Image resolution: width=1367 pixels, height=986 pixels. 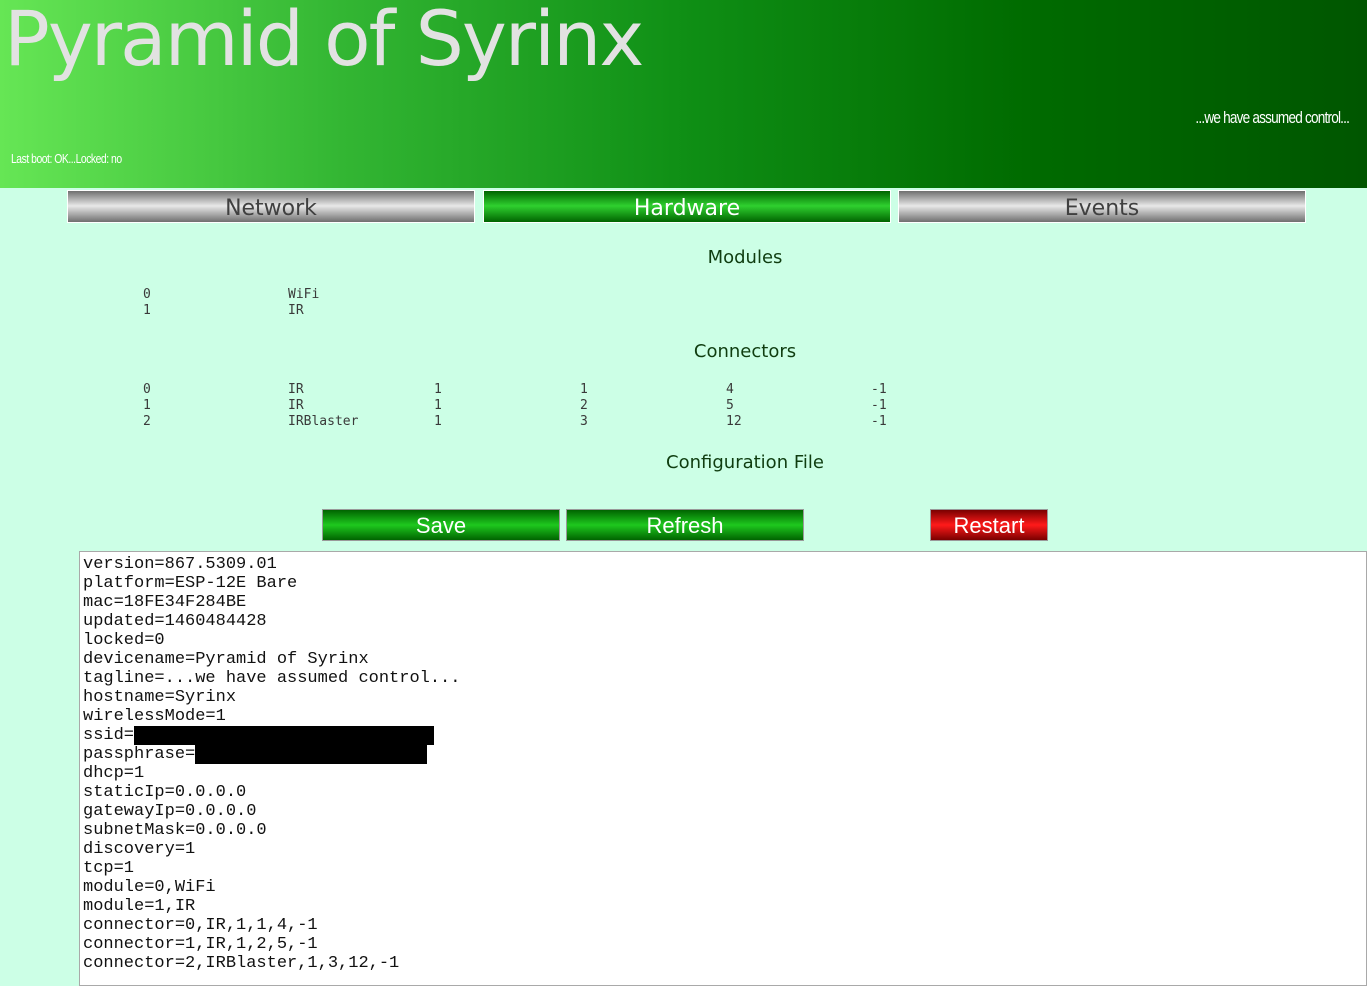 I want to click on config-line: connector=0,IR,1,1,4,-1, so click(x=200, y=925).